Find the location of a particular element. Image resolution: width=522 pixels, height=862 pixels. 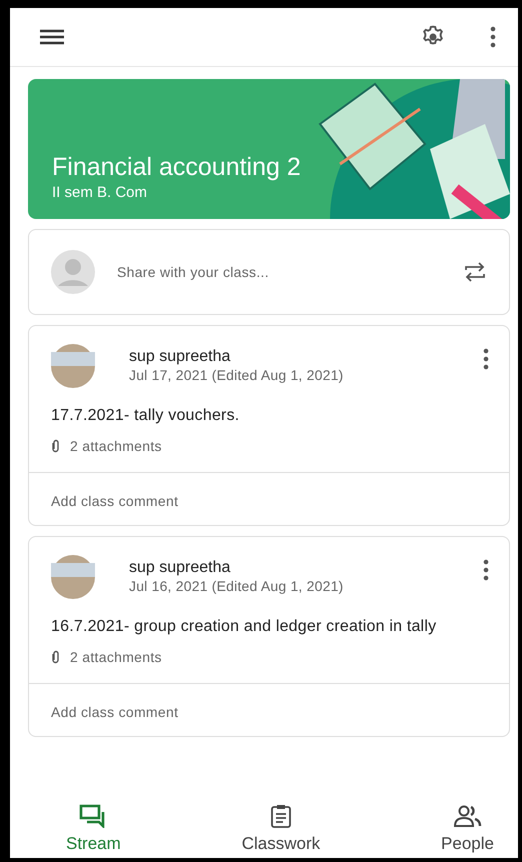

people-icon is located at coordinates (467, 816).